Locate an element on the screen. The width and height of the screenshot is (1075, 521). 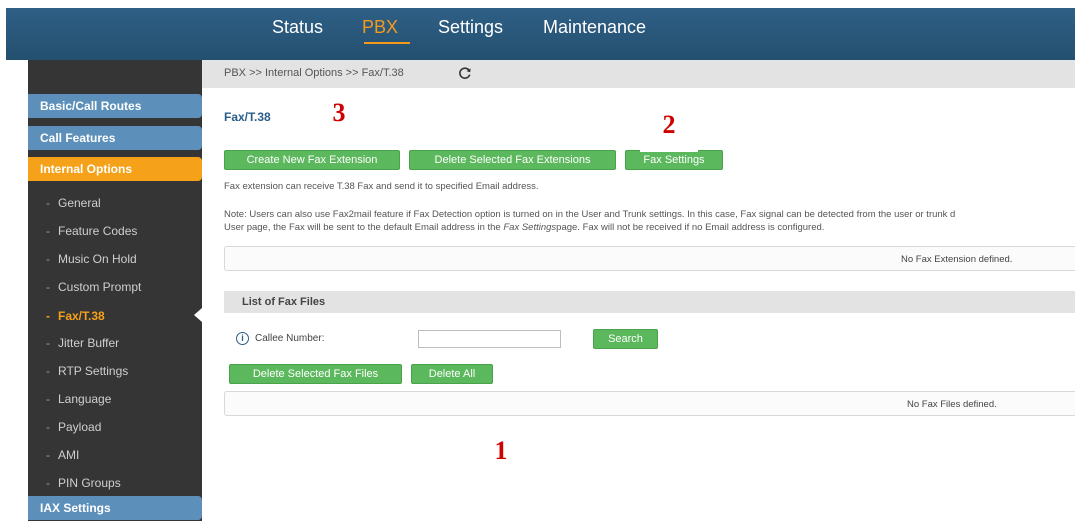
empty-fax-files-message: No Fax Files defined. is located at coordinates (952, 404).